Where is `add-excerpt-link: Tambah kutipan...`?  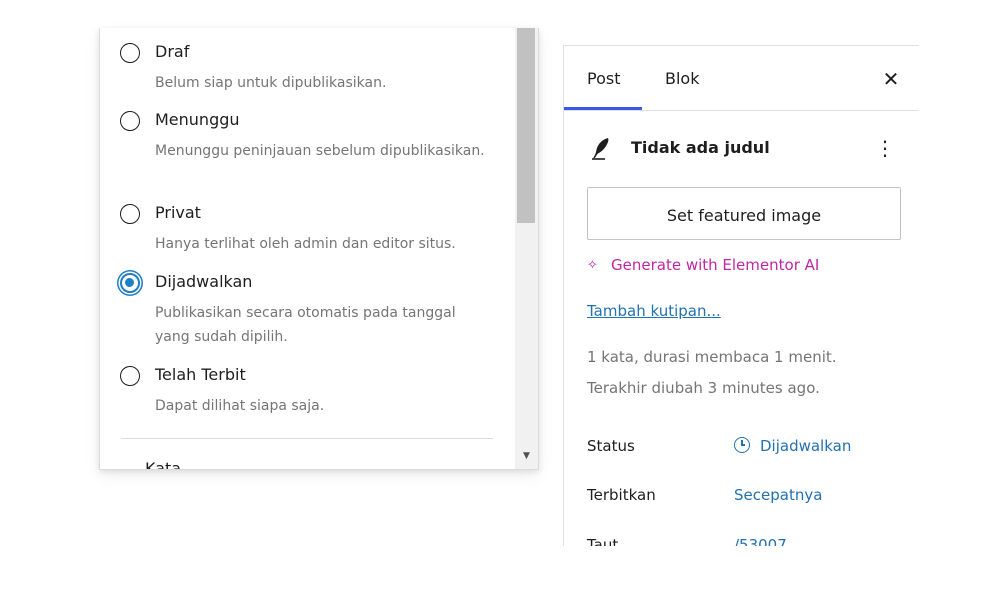 add-excerpt-link: Tambah kutipan... is located at coordinates (654, 311).